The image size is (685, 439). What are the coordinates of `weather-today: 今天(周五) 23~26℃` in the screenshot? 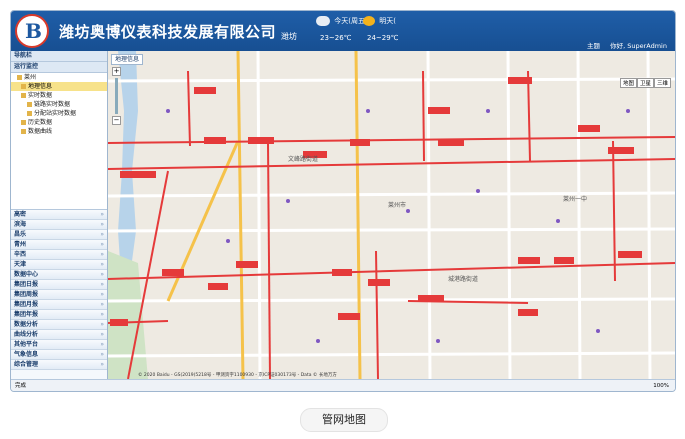 It's located at (342, 29).